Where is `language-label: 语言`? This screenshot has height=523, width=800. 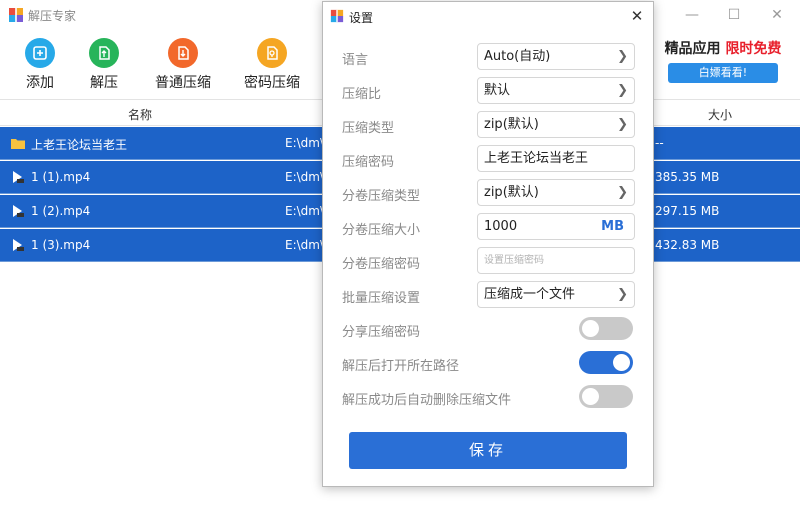 language-label: 语言 is located at coordinates (355, 60).